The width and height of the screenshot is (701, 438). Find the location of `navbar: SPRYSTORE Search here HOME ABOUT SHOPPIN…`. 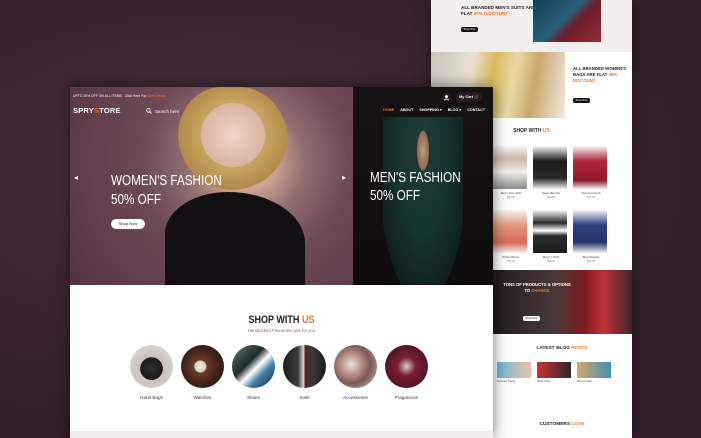

navbar: SPRYSTORE Search here HOME ABOUT SHOPPIN… is located at coordinates (281, 111).